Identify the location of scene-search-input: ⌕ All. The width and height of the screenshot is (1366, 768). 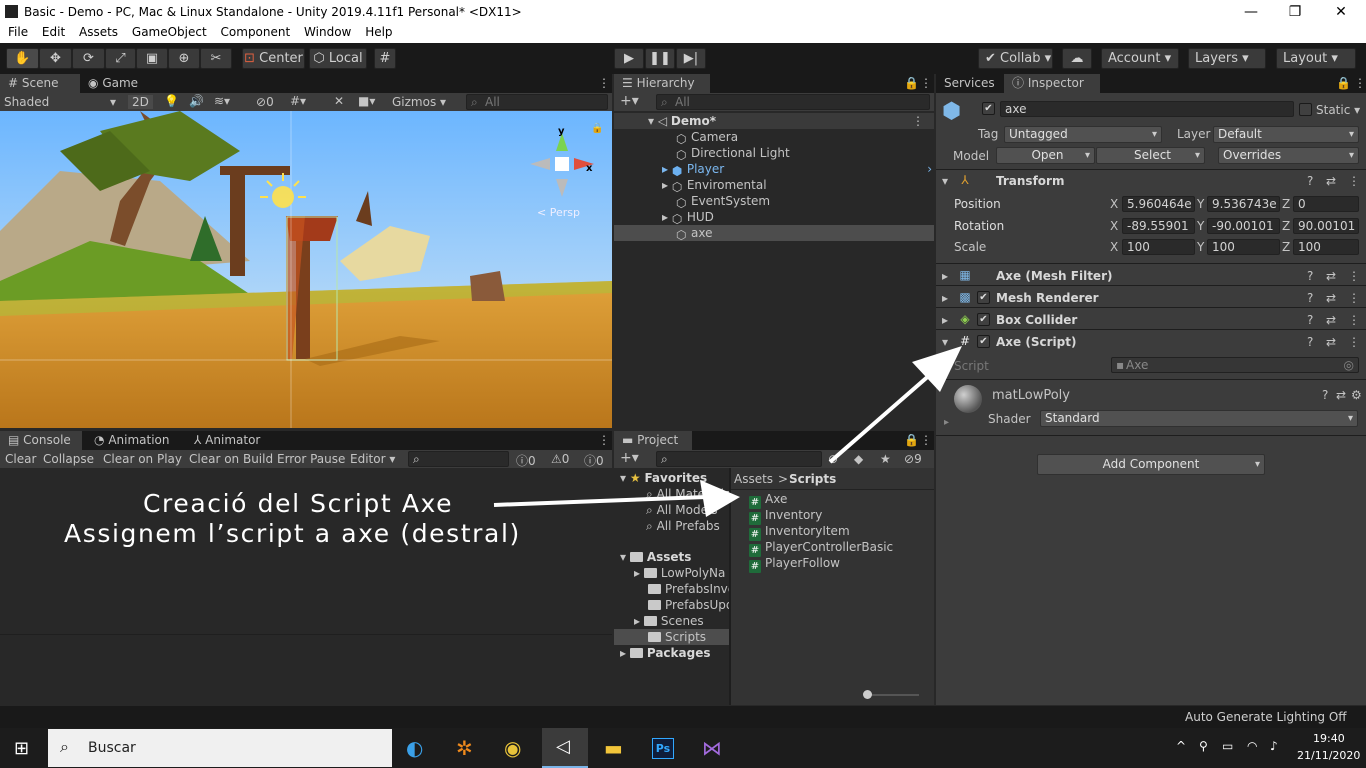
(537, 102).